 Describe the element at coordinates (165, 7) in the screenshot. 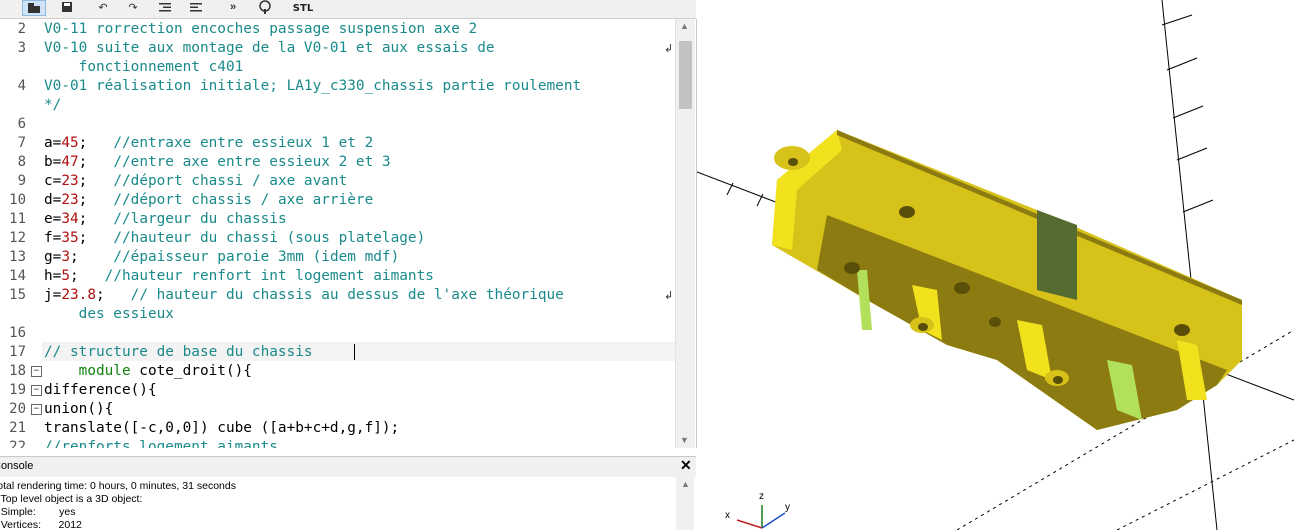

I see `unindent-icon` at that location.